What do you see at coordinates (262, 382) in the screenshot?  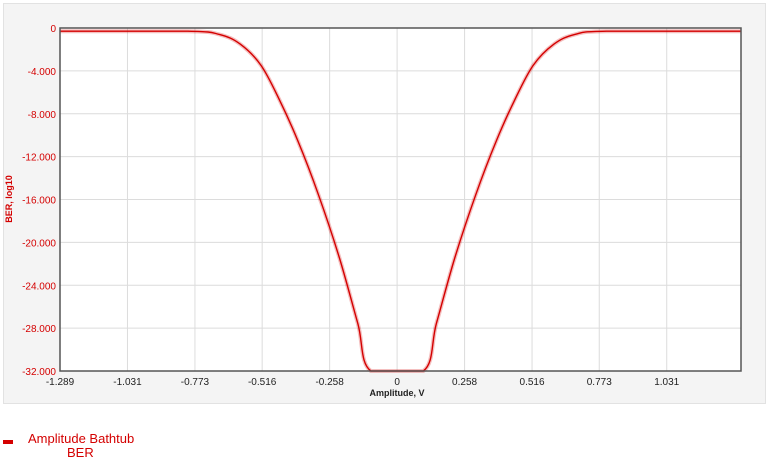 I see `x-tick-label: -0.516` at bounding box center [262, 382].